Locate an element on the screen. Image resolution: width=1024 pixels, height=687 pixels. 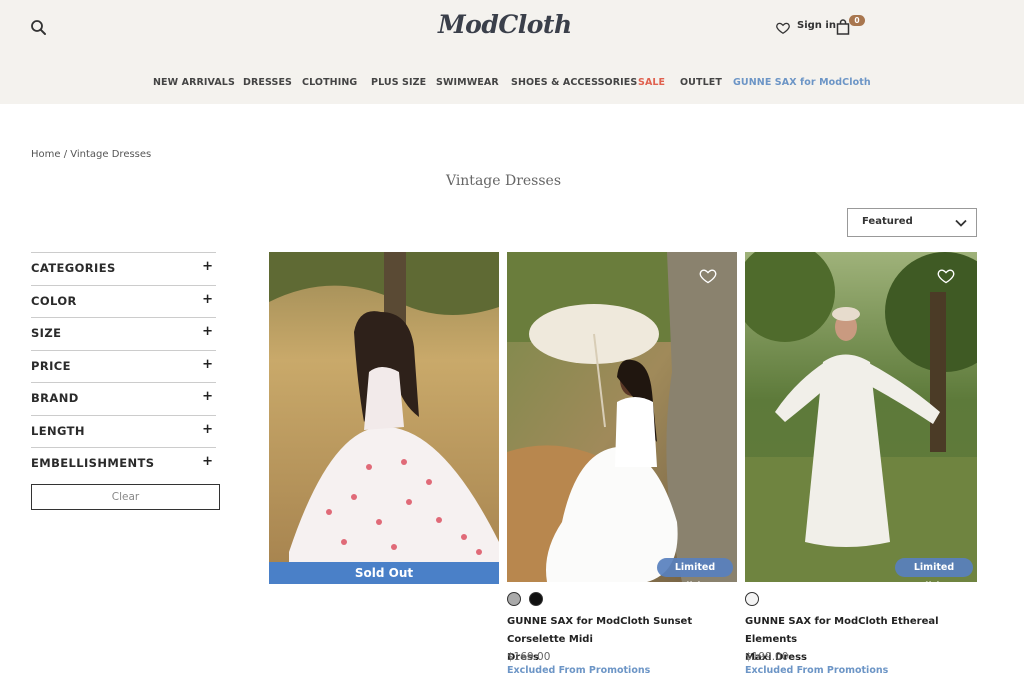
product-price: $199.00 is located at coordinates (767, 657).